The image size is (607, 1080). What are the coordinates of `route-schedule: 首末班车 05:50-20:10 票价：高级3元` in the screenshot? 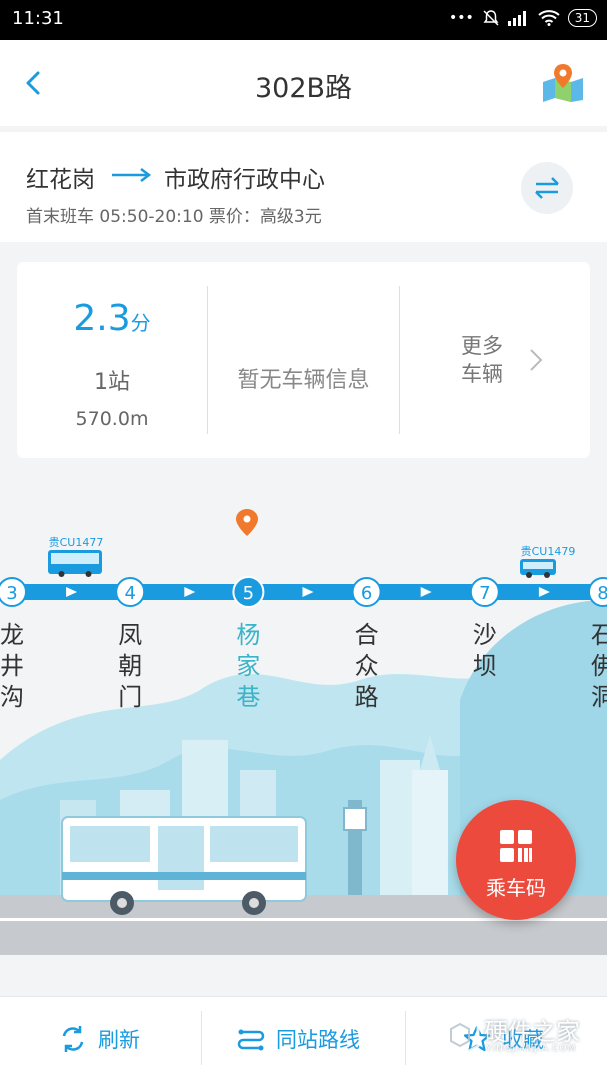 It's located at (174, 217).